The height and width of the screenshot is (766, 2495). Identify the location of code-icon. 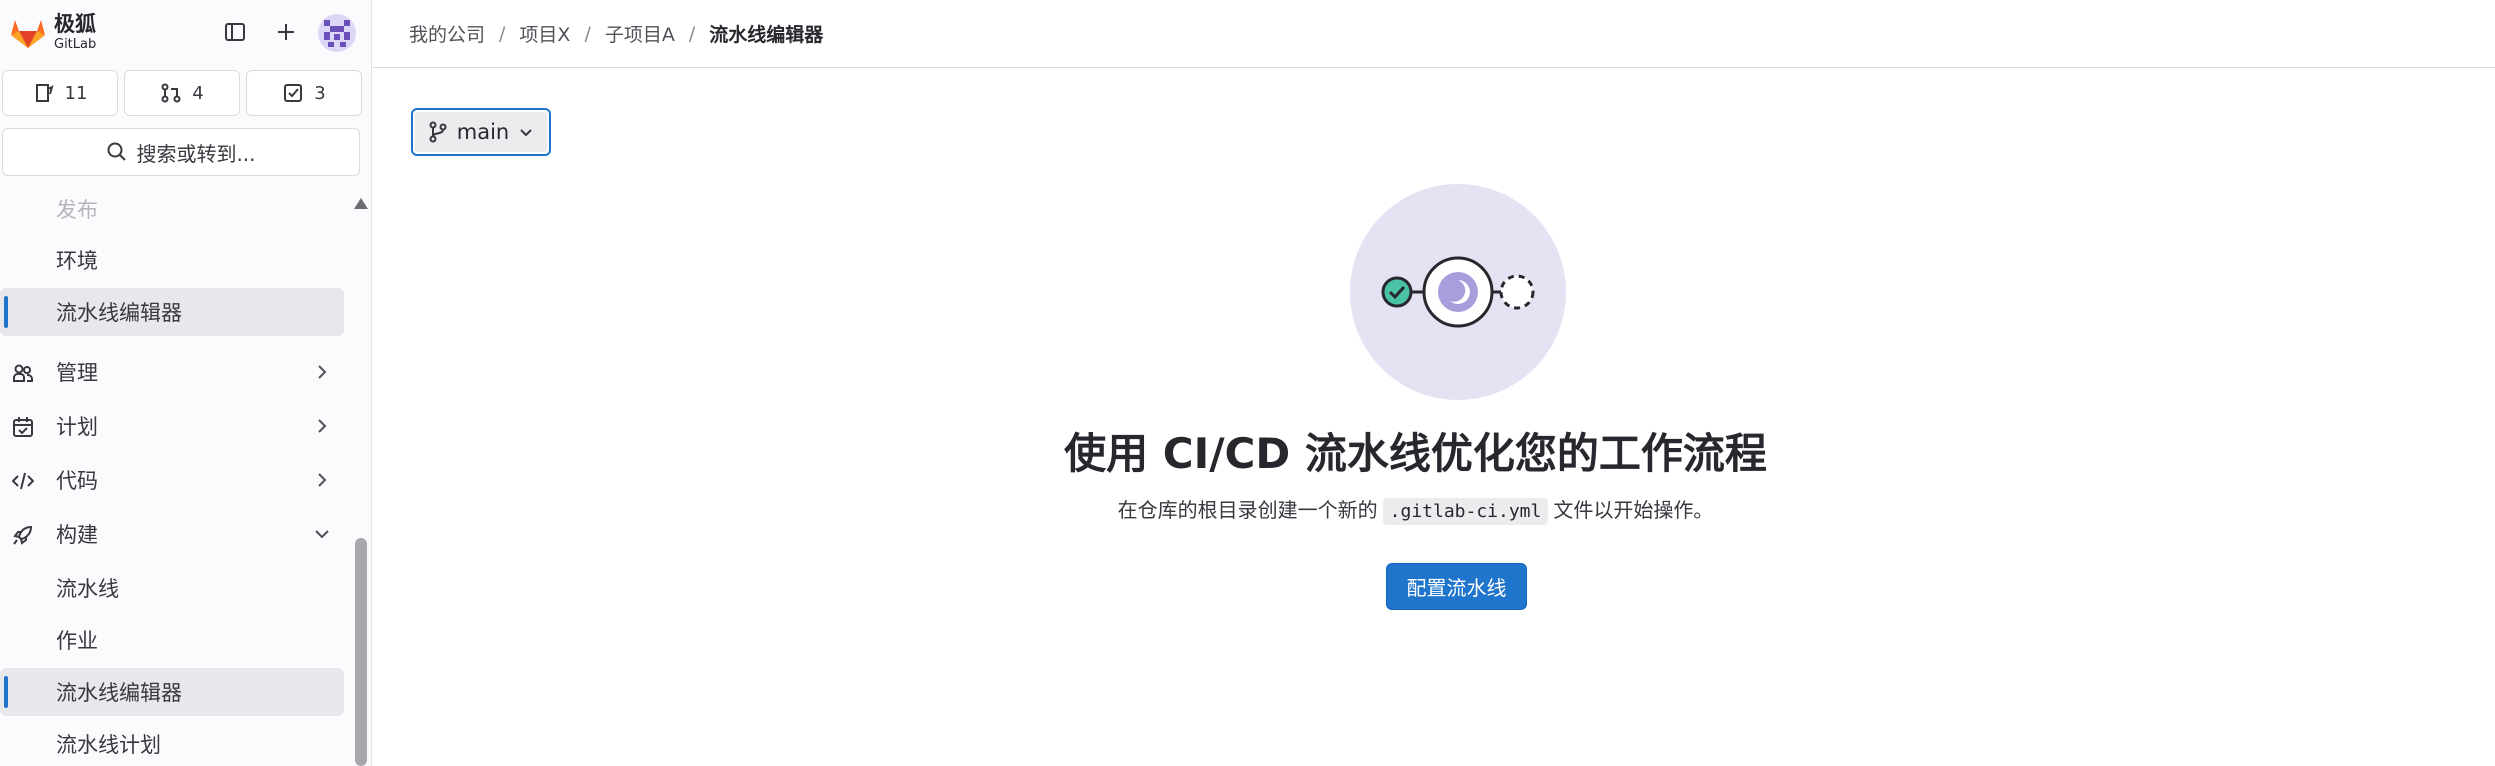
(23, 481).